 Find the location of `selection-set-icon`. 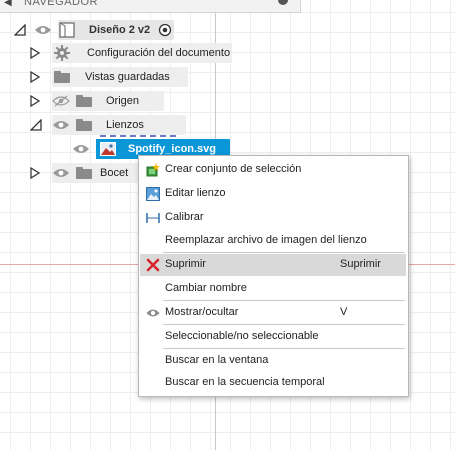

selection-set-icon is located at coordinates (153, 170).